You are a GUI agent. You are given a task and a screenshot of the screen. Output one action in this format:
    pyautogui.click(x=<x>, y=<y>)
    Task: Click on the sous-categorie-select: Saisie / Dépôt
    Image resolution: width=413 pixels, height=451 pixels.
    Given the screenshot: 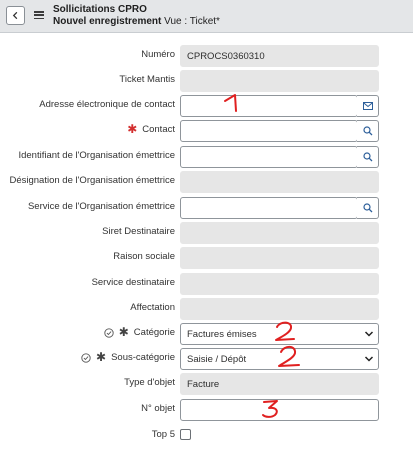 What is the action you would take?
    pyautogui.click(x=279, y=359)
    